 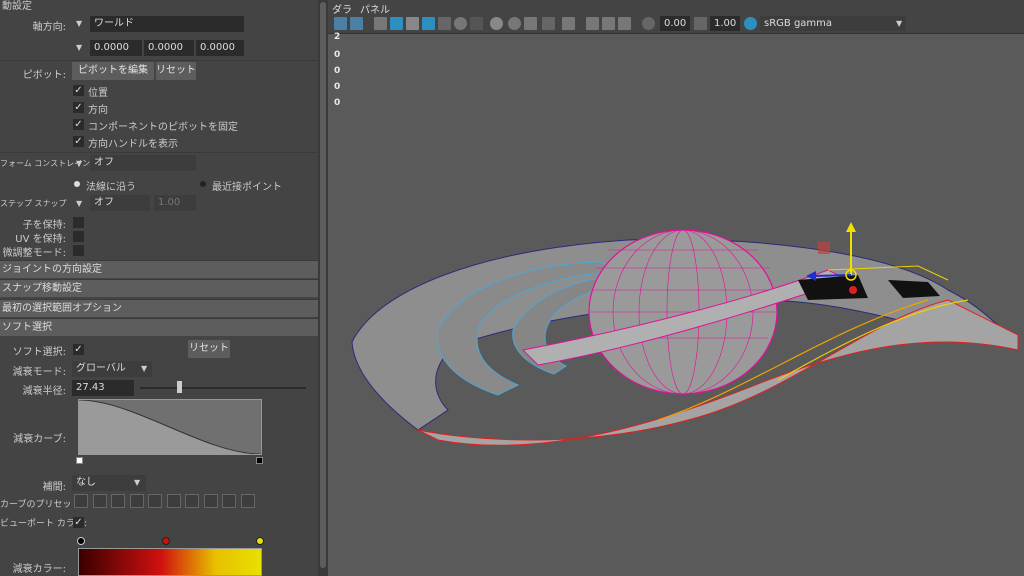 I want to click on shadows-icon, so click(x=476, y=23).